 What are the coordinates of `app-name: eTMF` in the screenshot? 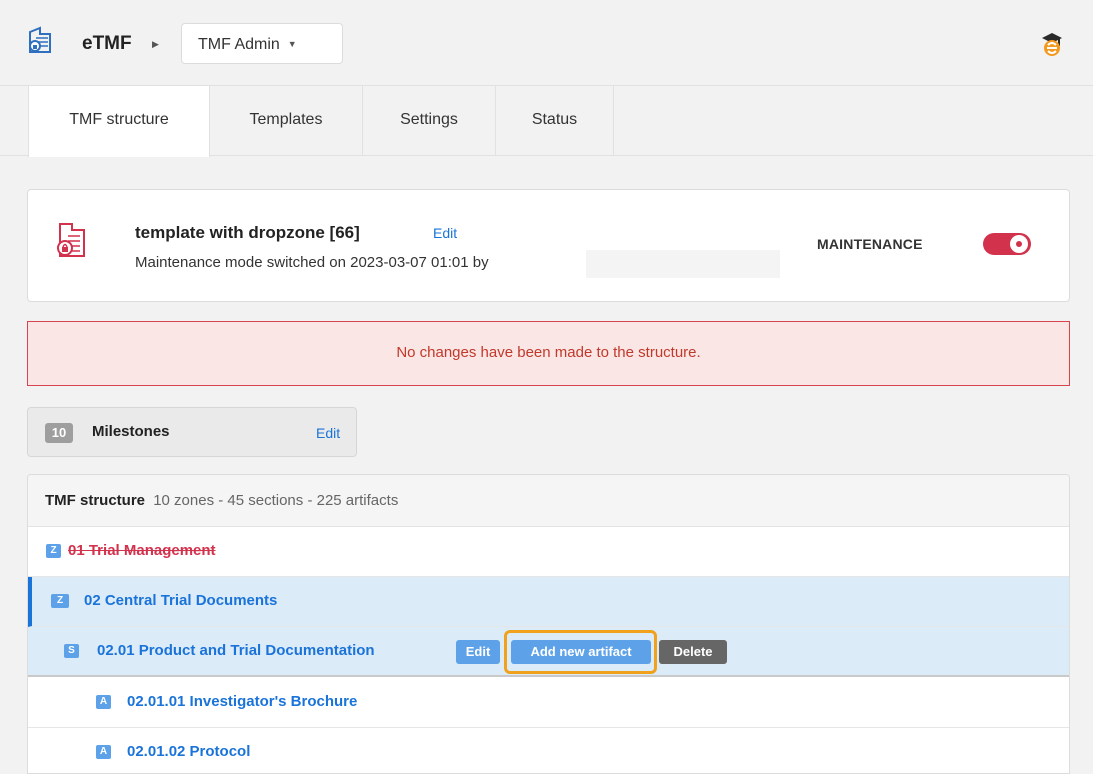 It's located at (107, 44).